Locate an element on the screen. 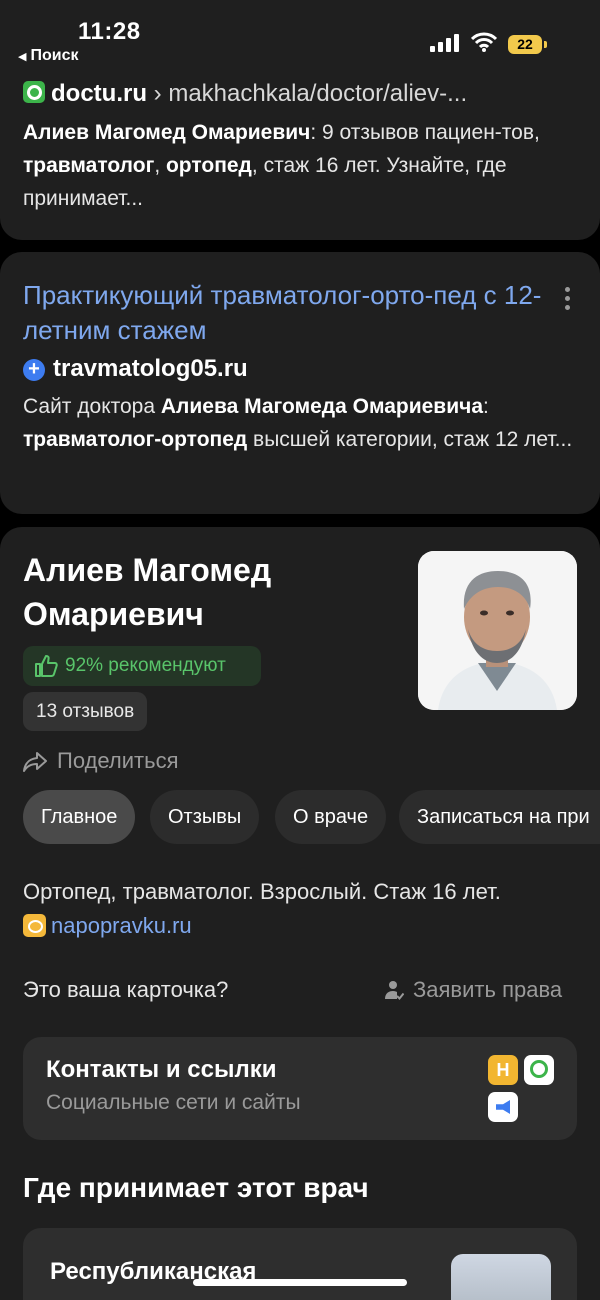  napopravku-h-icon: Н is located at coordinates (503, 1070).